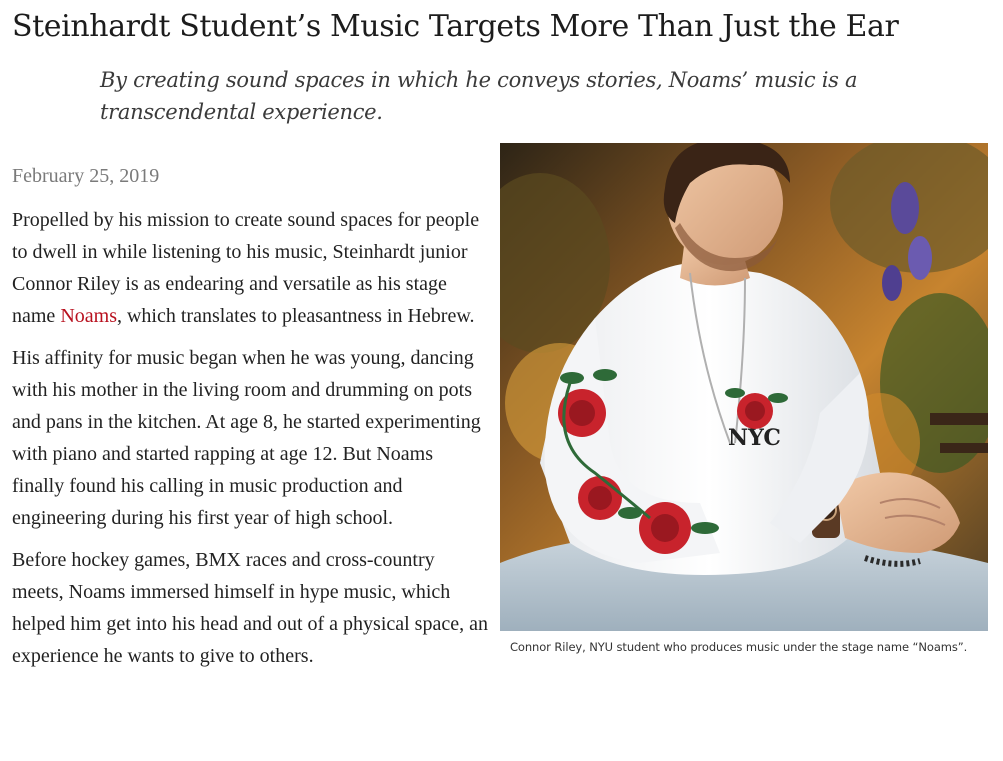  What do you see at coordinates (86, 176) in the screenshot?
I see `publish-date: February 25, 2019` at bounding box center [86, 176].